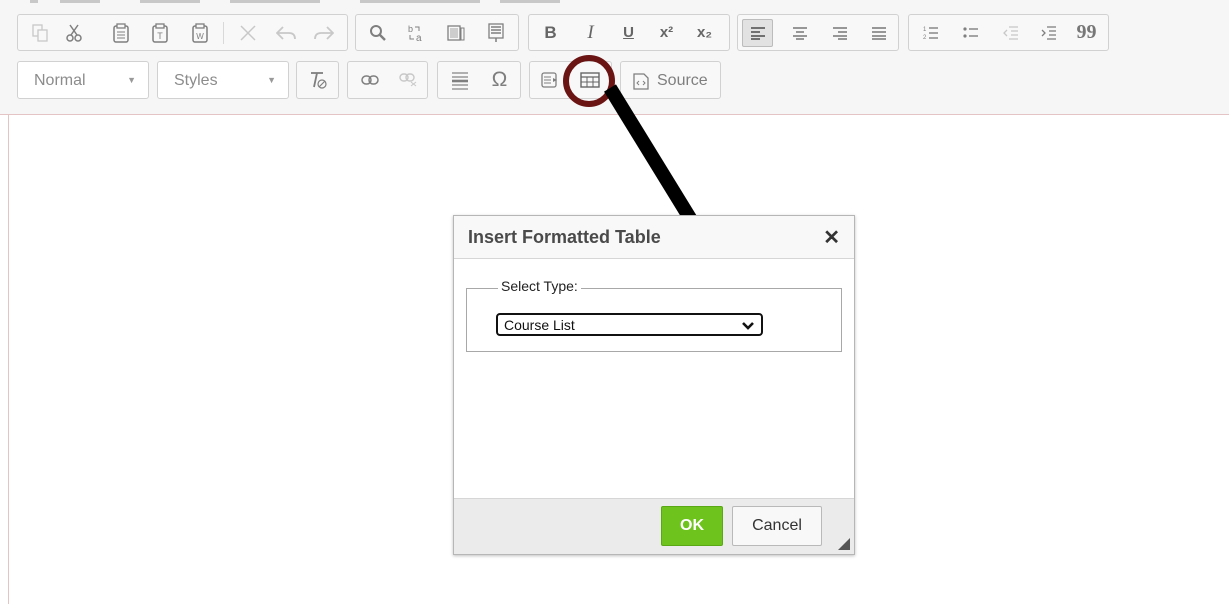  What do you see at coordinates (831, 237) in the screenshot?
I see `close-icon: ✕` at bounding box center [831, 237].